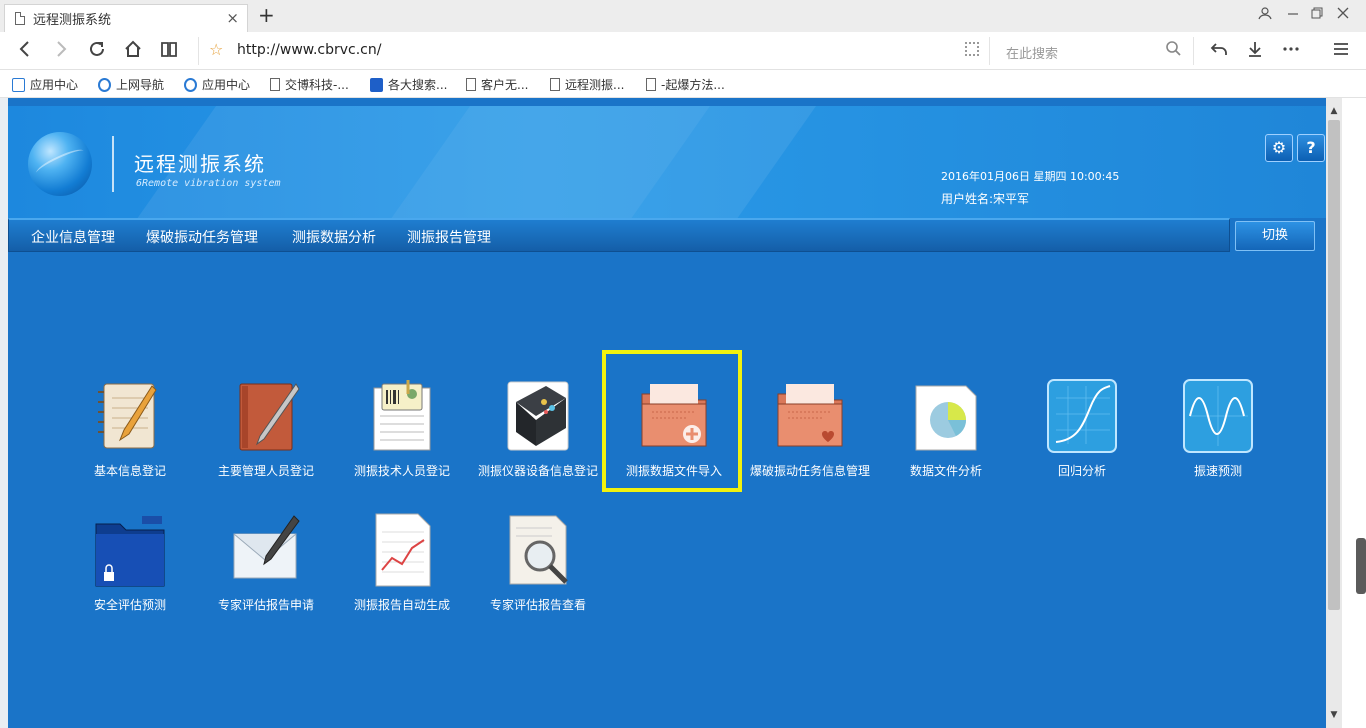 The image size is (1366, 728). I want to click on grid-item-basic-info: 基本信息登记, so click(130, 443).